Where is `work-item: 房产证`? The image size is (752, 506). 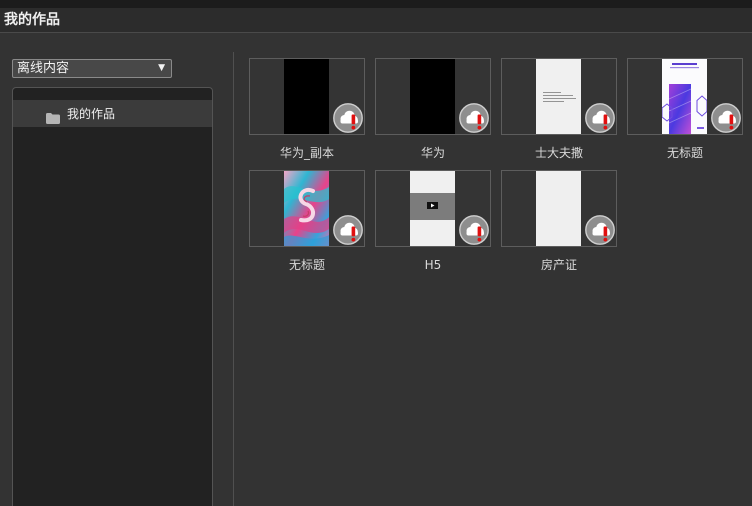
work-item: 房产证 is located at coordinates (559, 226).